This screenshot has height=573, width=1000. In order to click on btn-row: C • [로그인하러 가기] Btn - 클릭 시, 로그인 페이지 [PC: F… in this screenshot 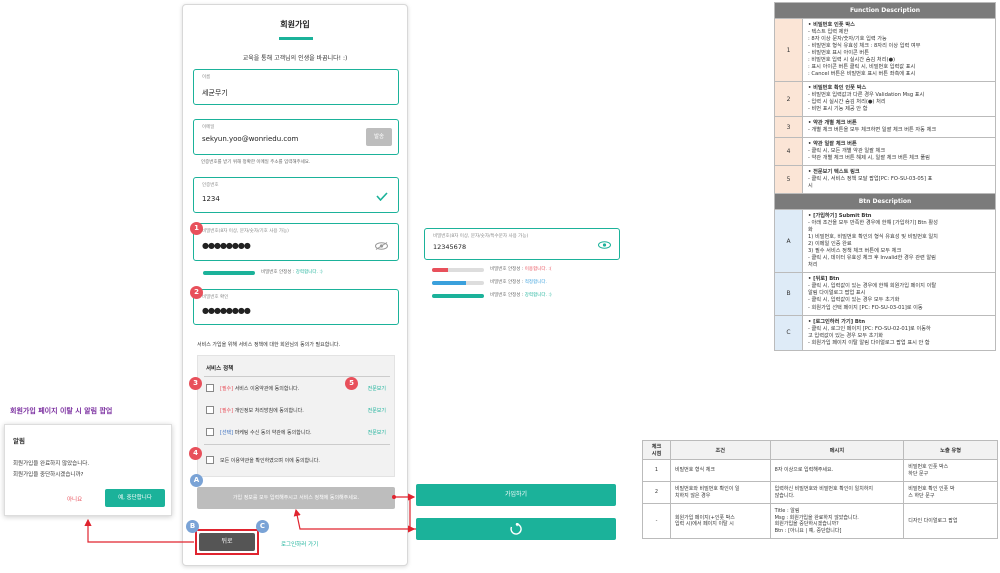, I will do `click(885, 332)`.